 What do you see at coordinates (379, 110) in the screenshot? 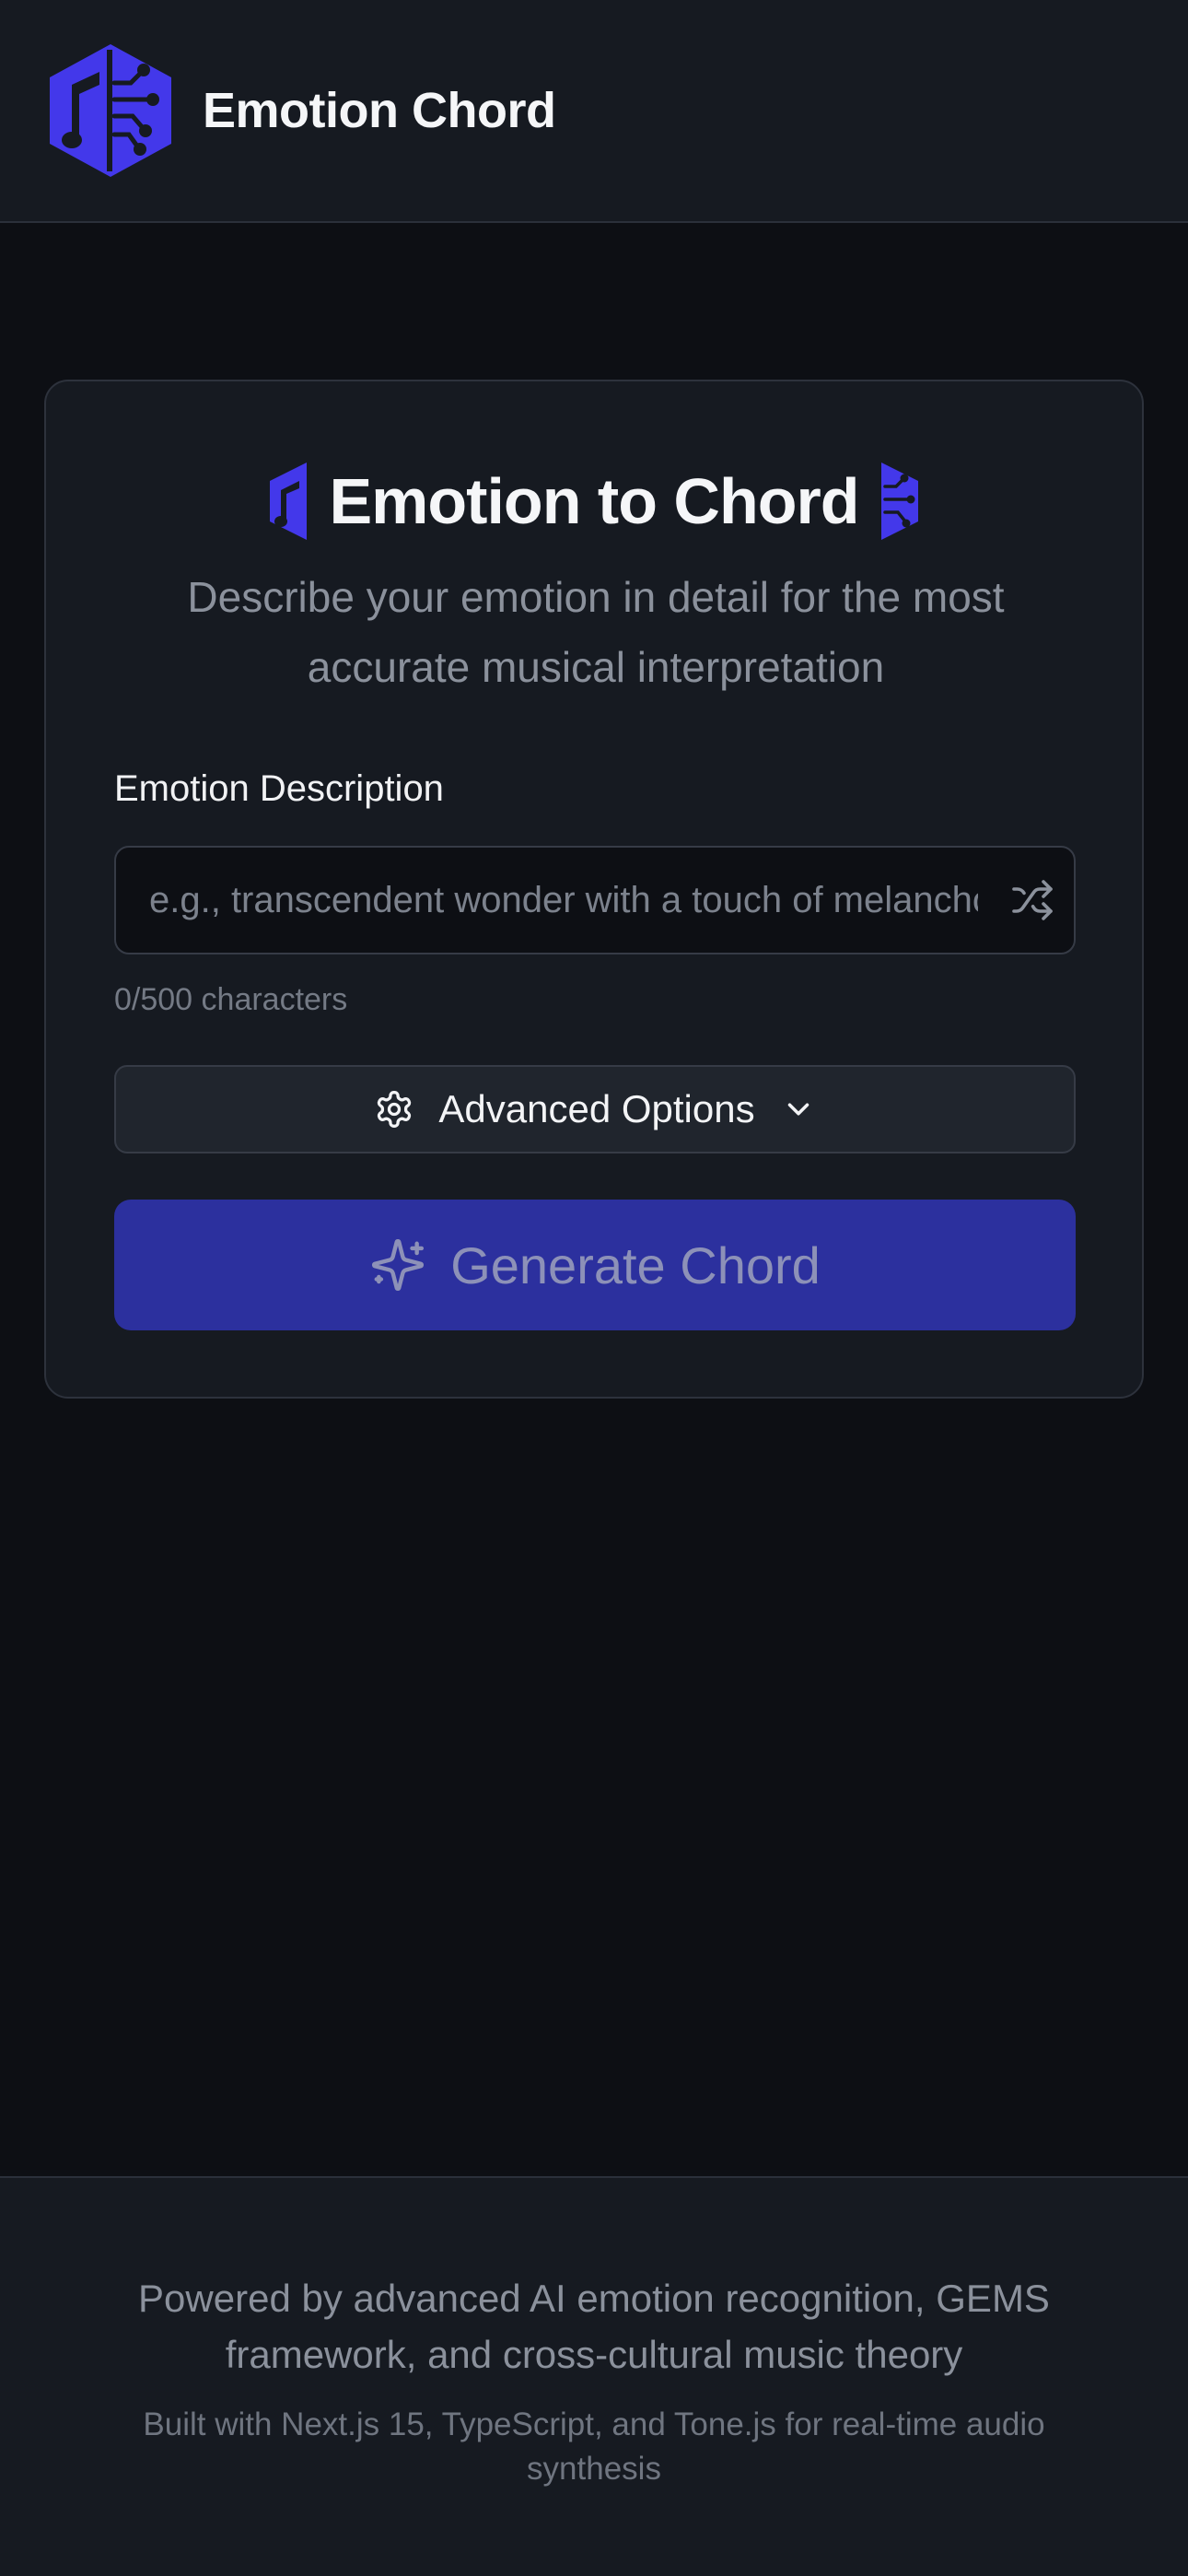
I see `app-title: Emotion Chord` at bounding box center [379, 110].